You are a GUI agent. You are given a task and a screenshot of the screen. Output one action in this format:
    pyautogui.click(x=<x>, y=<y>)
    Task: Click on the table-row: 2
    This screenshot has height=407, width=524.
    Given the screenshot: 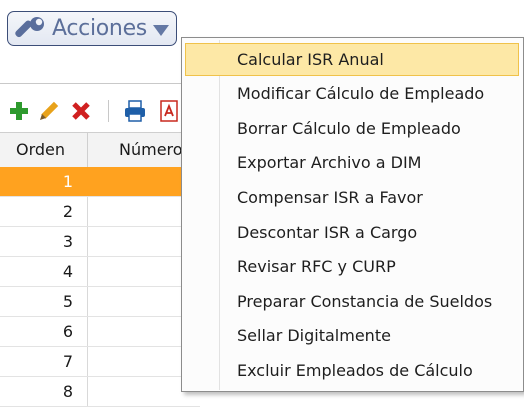 What is the action you would take?
    pyautogui.click(x=100, y=212)
    